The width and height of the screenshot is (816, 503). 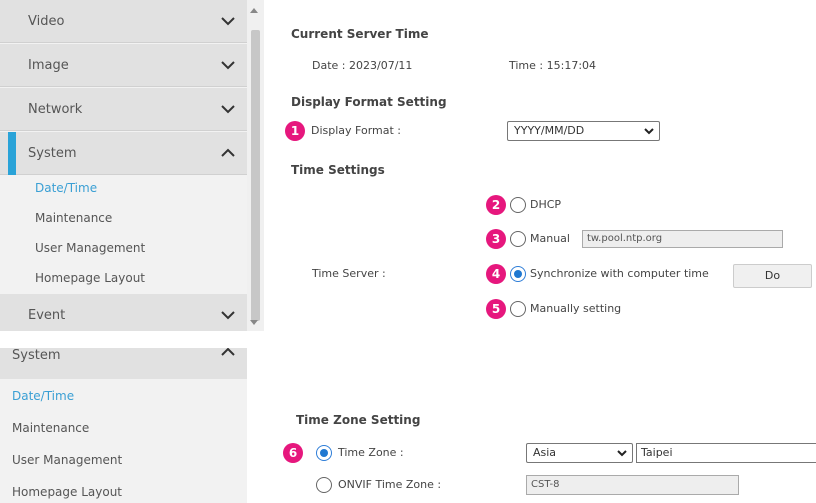 I want to click on sidebar-item-label: Video, so click(x=46, y=21).